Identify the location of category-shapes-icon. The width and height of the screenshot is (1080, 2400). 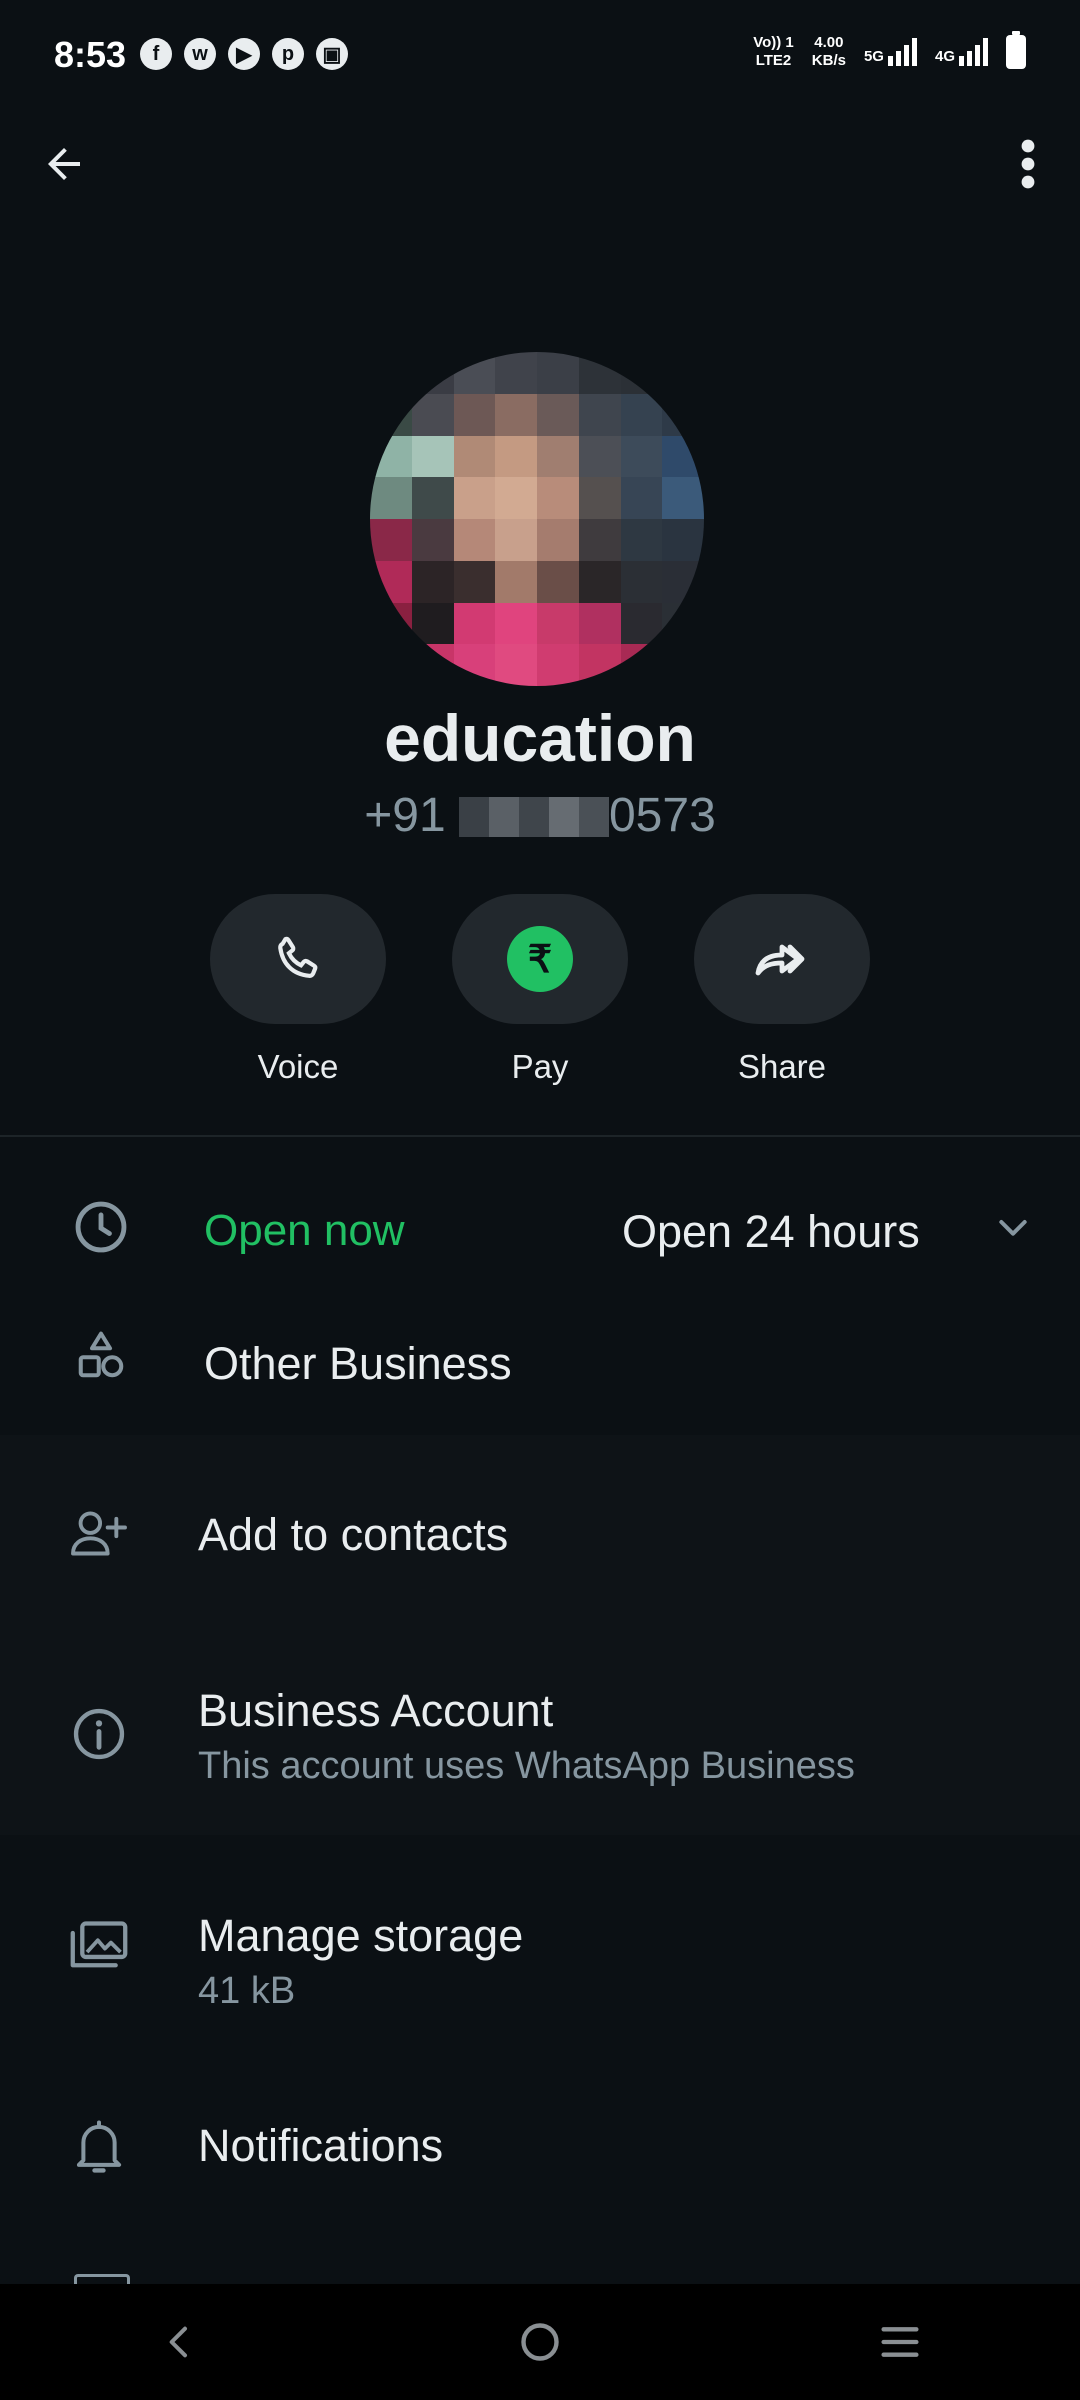
(101, 1355).